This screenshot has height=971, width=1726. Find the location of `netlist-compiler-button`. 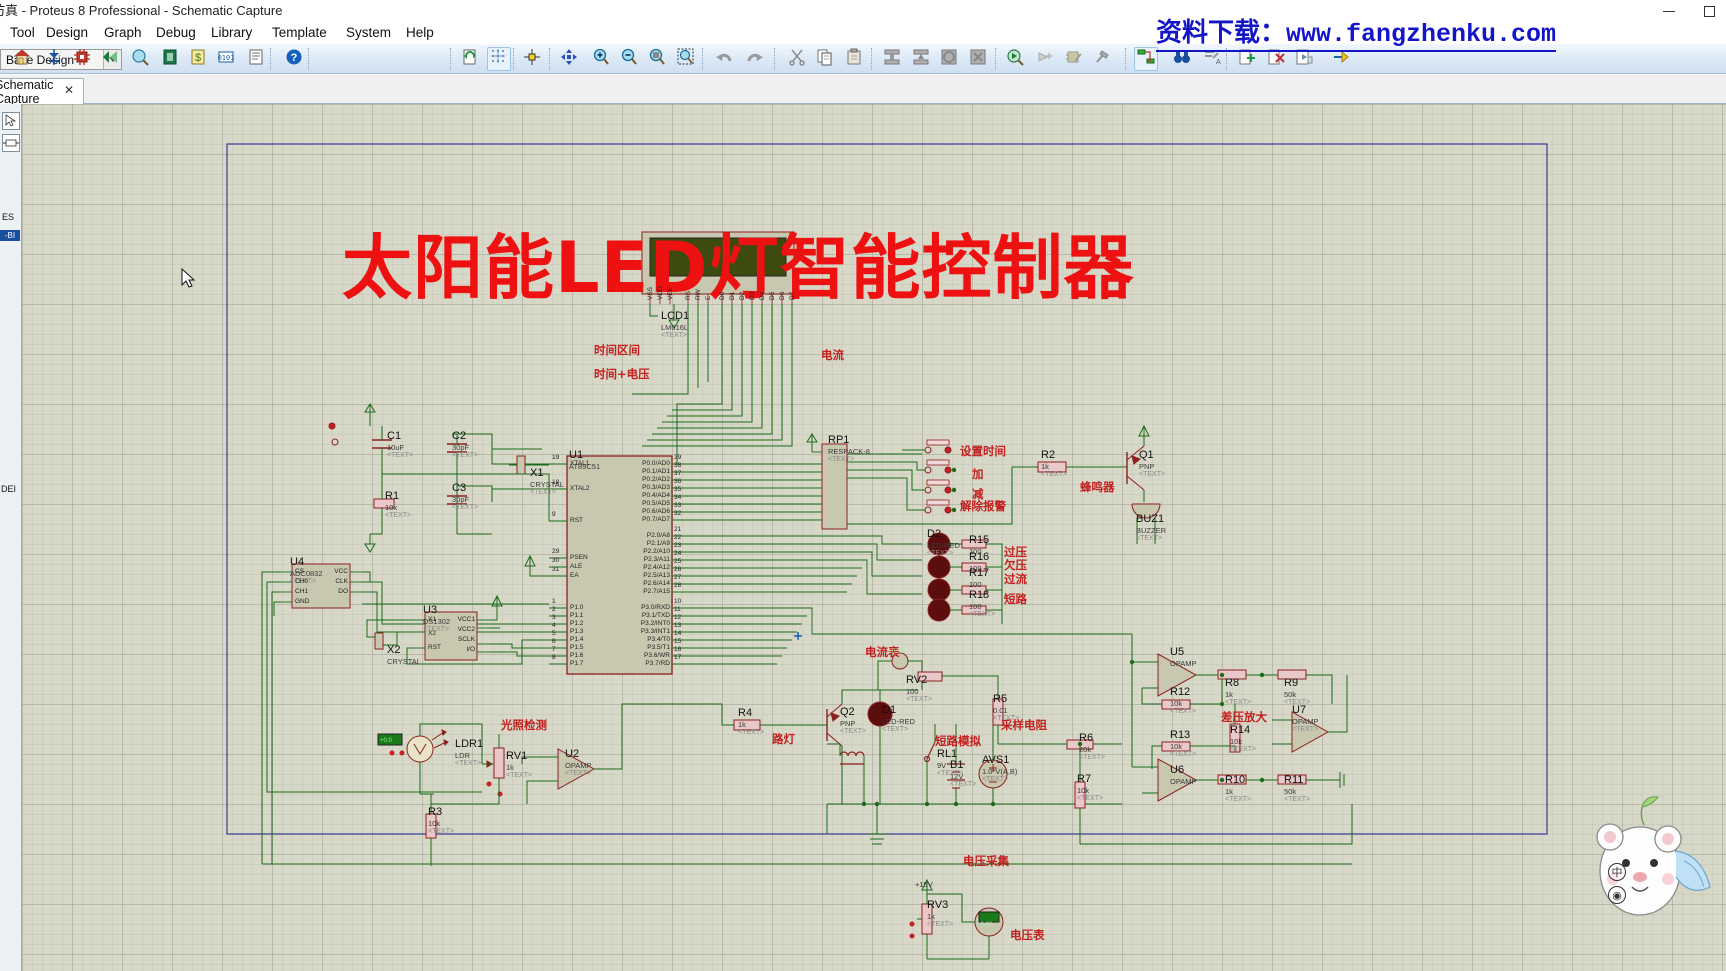

netlist-compiler-button is located at coordinates (1146, 59).